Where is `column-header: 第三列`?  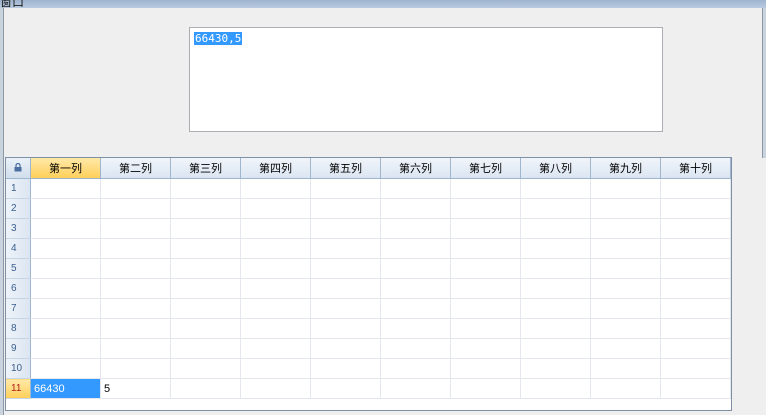
column-header: 第三列 is located at coordinates (205, 168).